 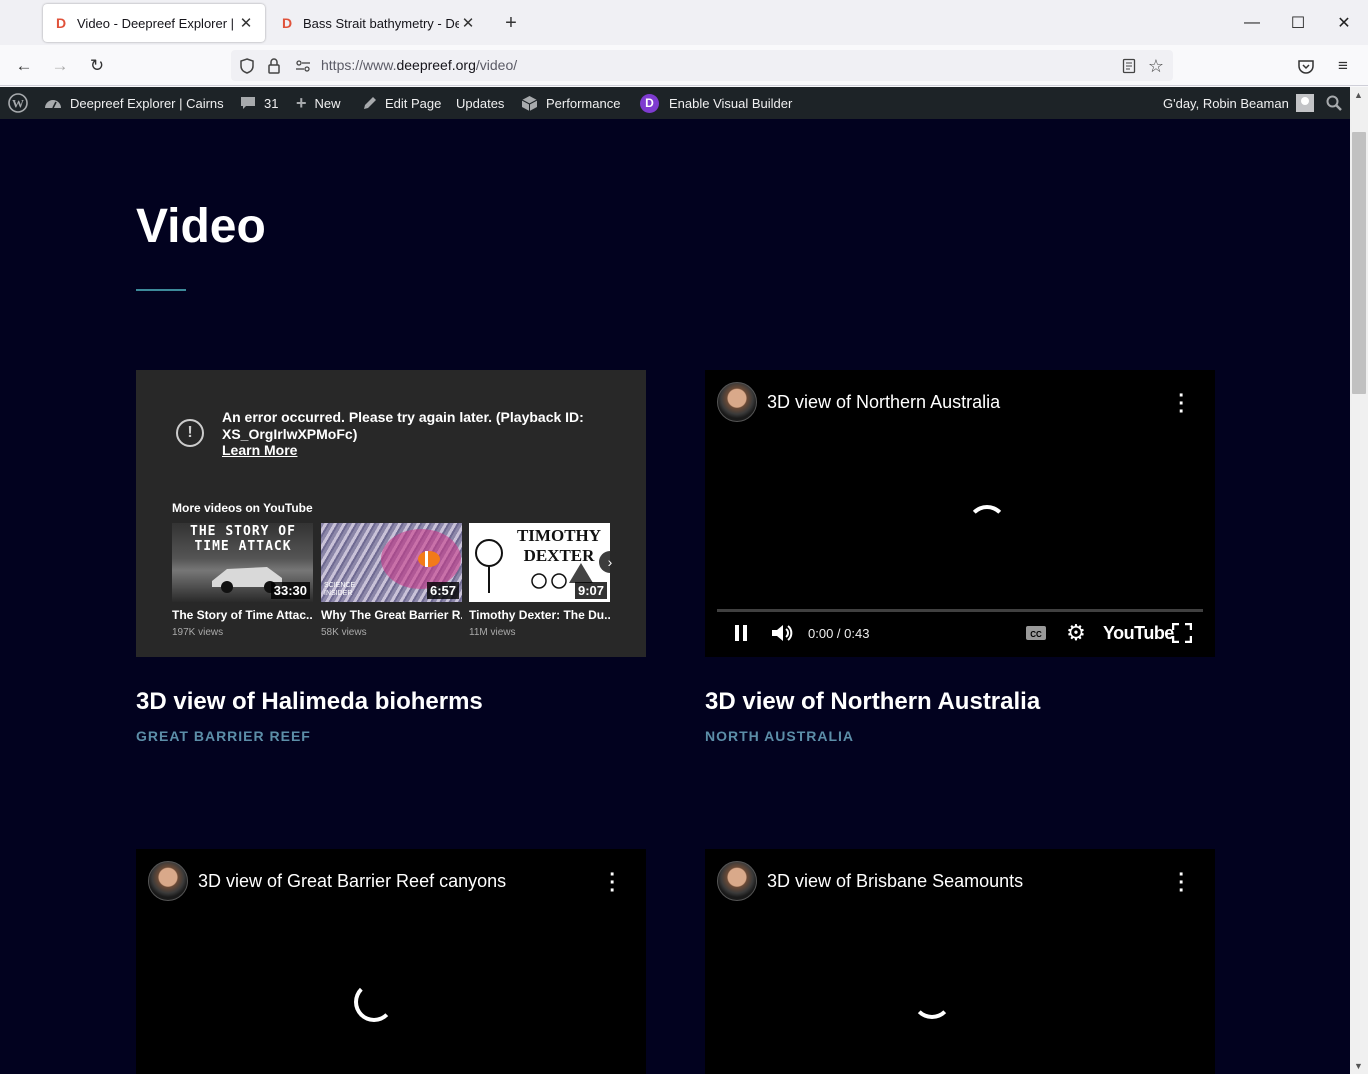 I want to click on url-text: https://www.deepreef.org/video/, so click(x=419, y=65).